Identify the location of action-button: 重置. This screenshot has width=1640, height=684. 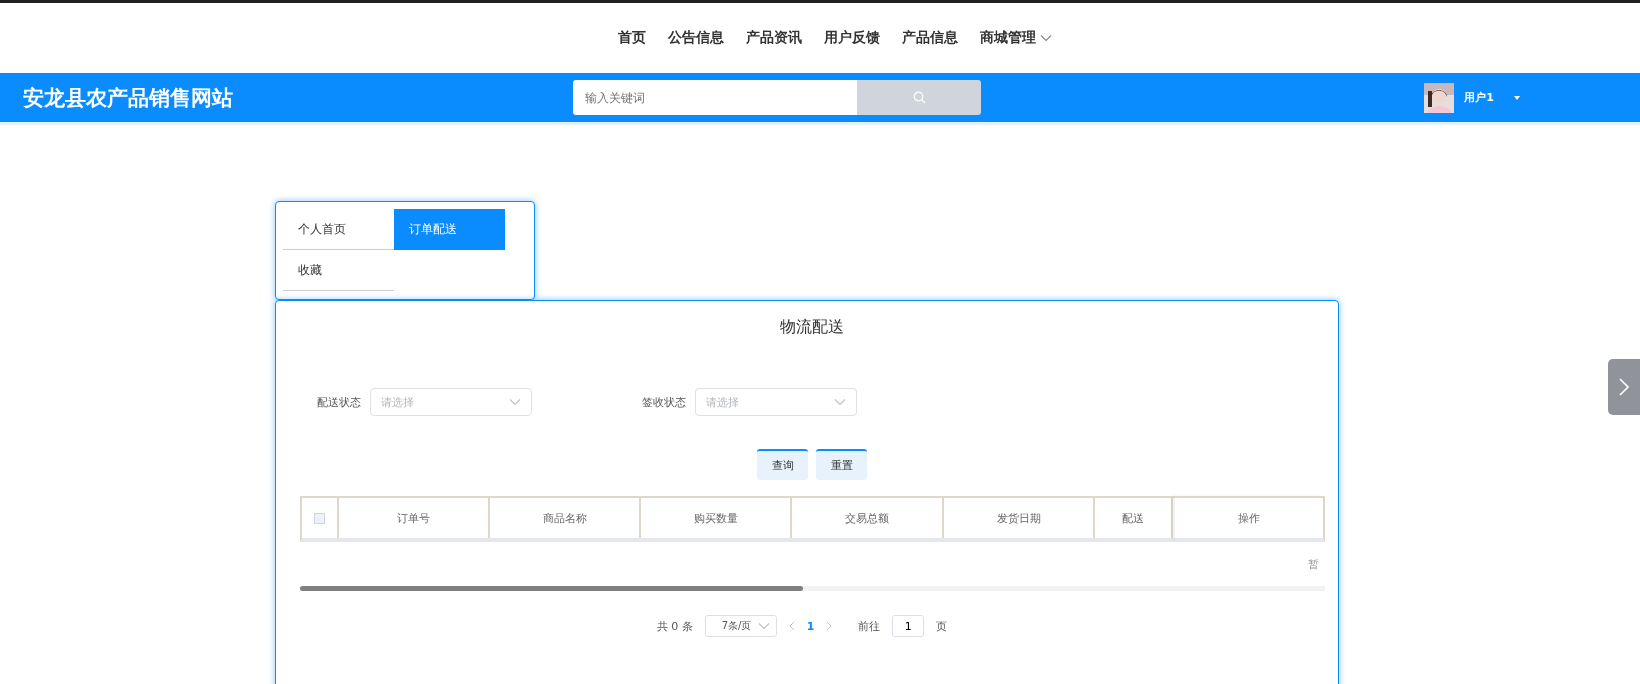
(841, 464).